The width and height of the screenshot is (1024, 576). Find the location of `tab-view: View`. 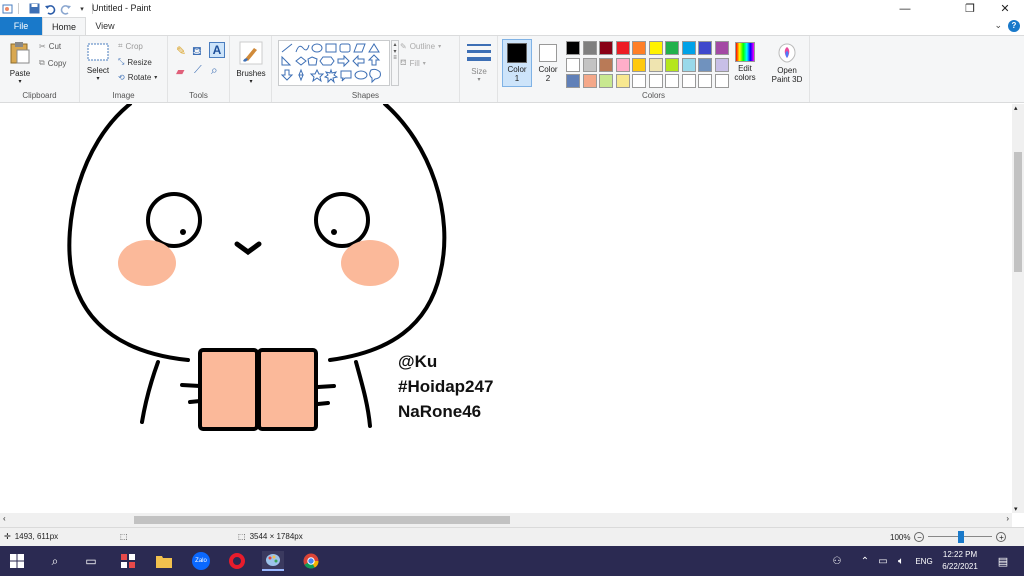

tab-view: View is located at coordinates (105, 26).